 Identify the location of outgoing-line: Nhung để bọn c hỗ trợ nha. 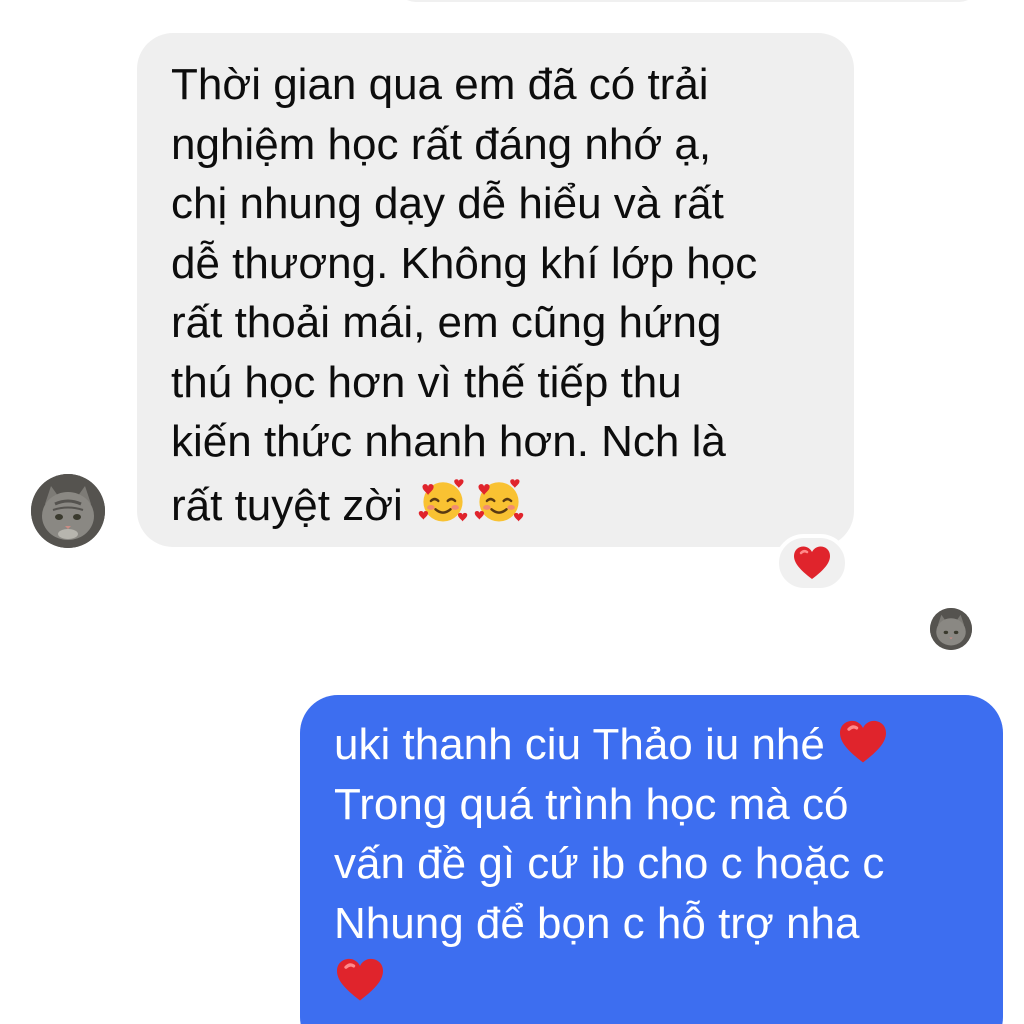
(597, 923).